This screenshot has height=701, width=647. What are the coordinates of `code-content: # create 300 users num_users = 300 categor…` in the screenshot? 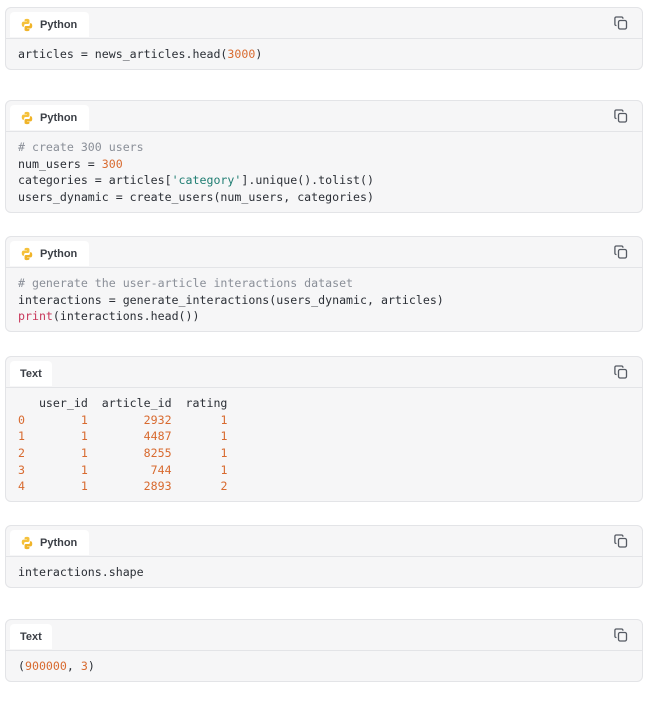 It's located at (324, 172).